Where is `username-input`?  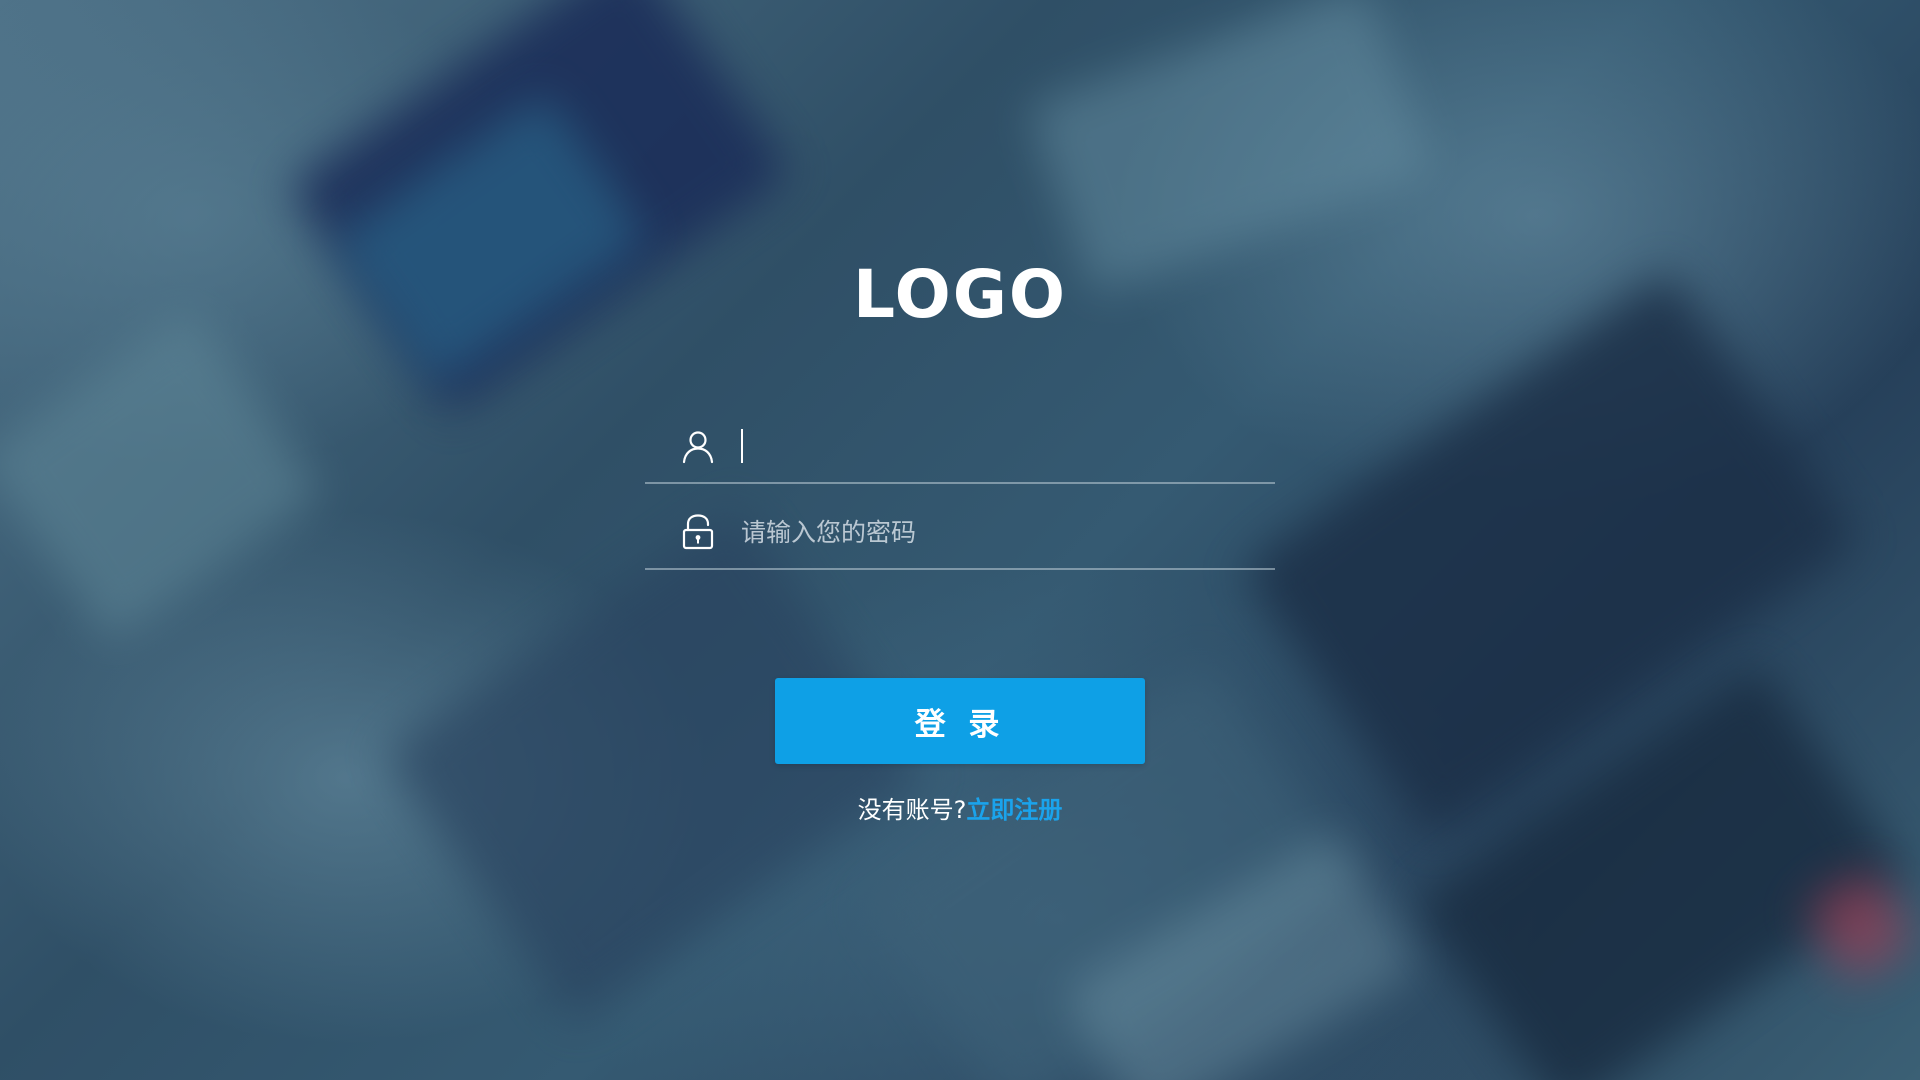
username-input is located at coordinates (1013, 446).